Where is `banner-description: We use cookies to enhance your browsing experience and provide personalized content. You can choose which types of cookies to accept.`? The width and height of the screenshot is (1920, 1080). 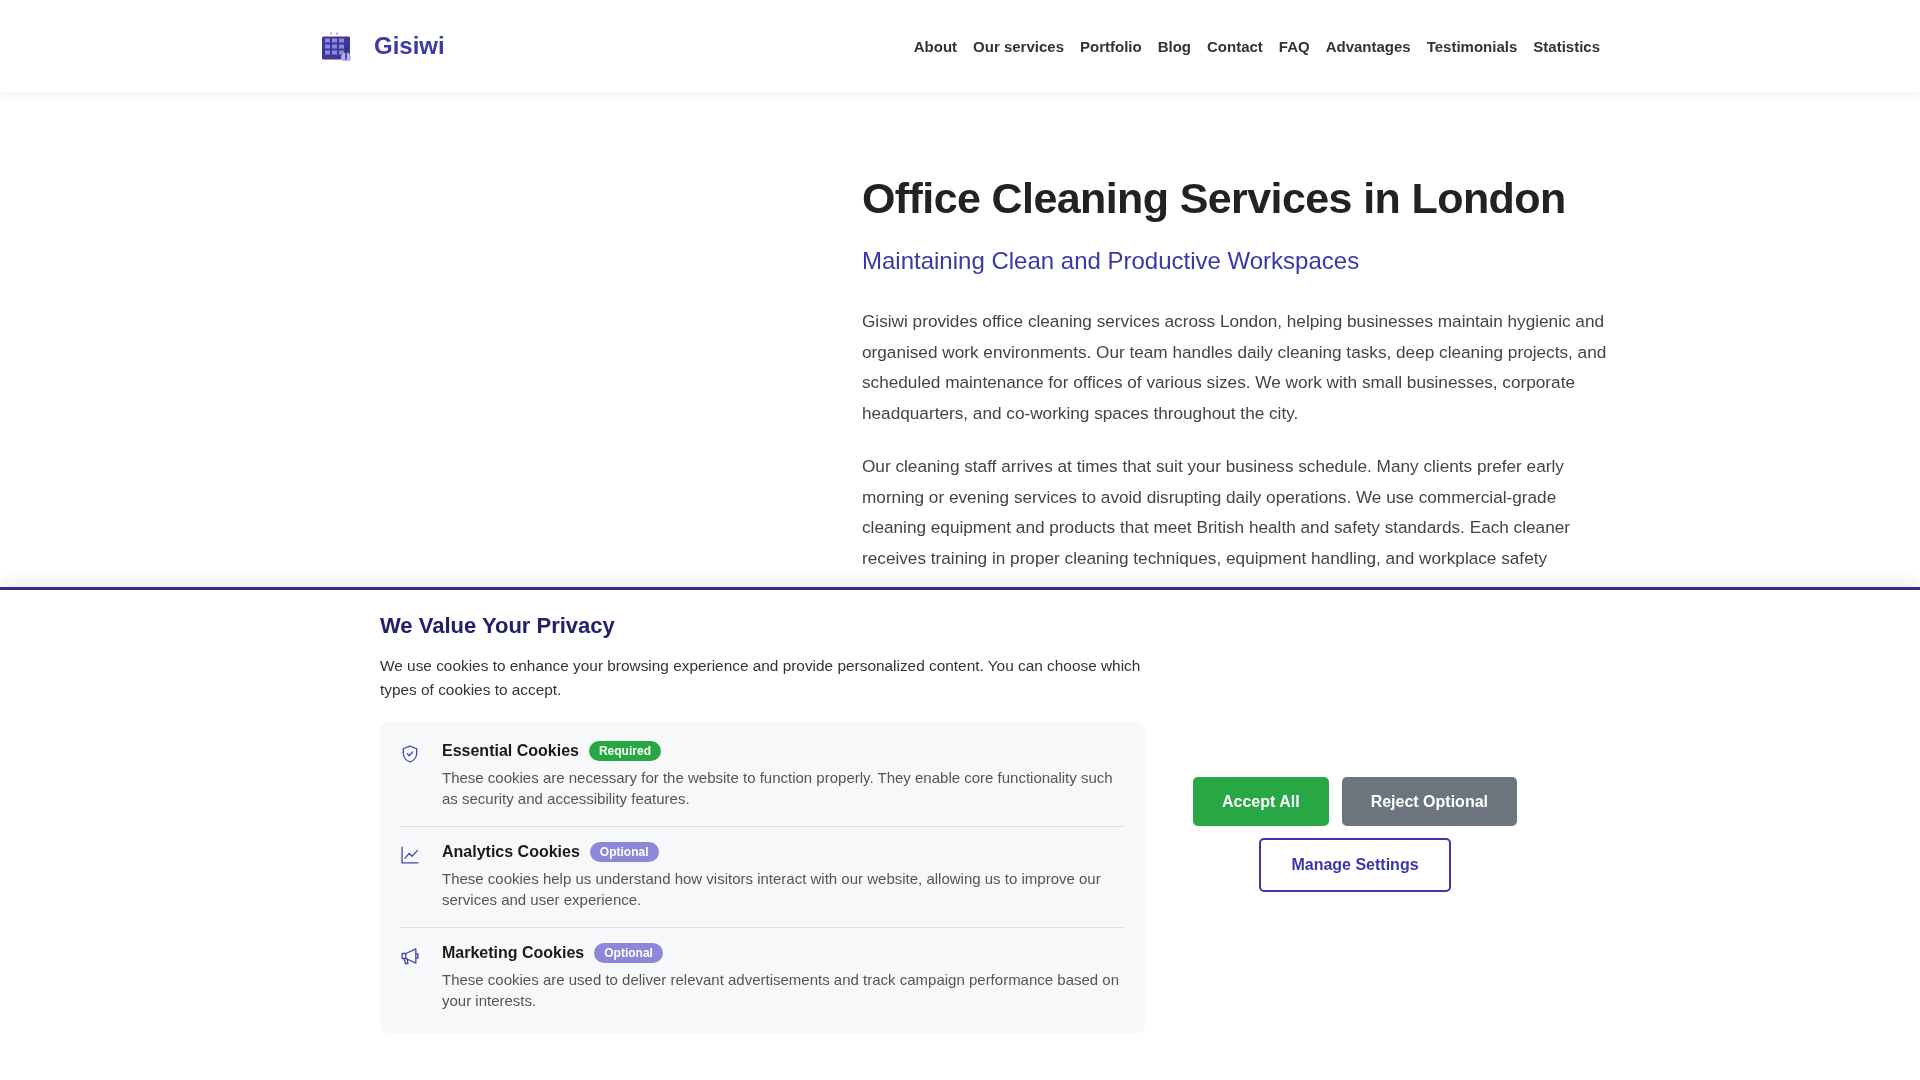 banner-description: We use cookies to enhance your browsing experience and provide personalized content. You can choose which types of cookies to accept. is located at coordinates (761, 678).